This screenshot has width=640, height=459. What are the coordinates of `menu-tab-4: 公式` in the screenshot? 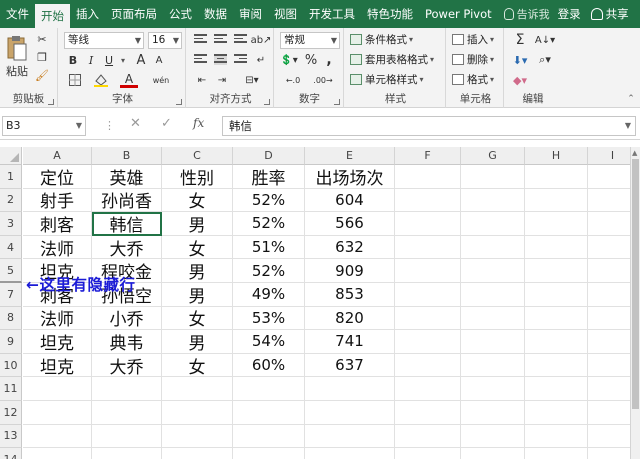 It's located at (180, 14).